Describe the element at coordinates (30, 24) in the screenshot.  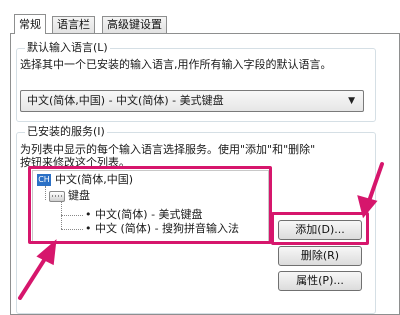
I see `tab-general: 常规` at that location.